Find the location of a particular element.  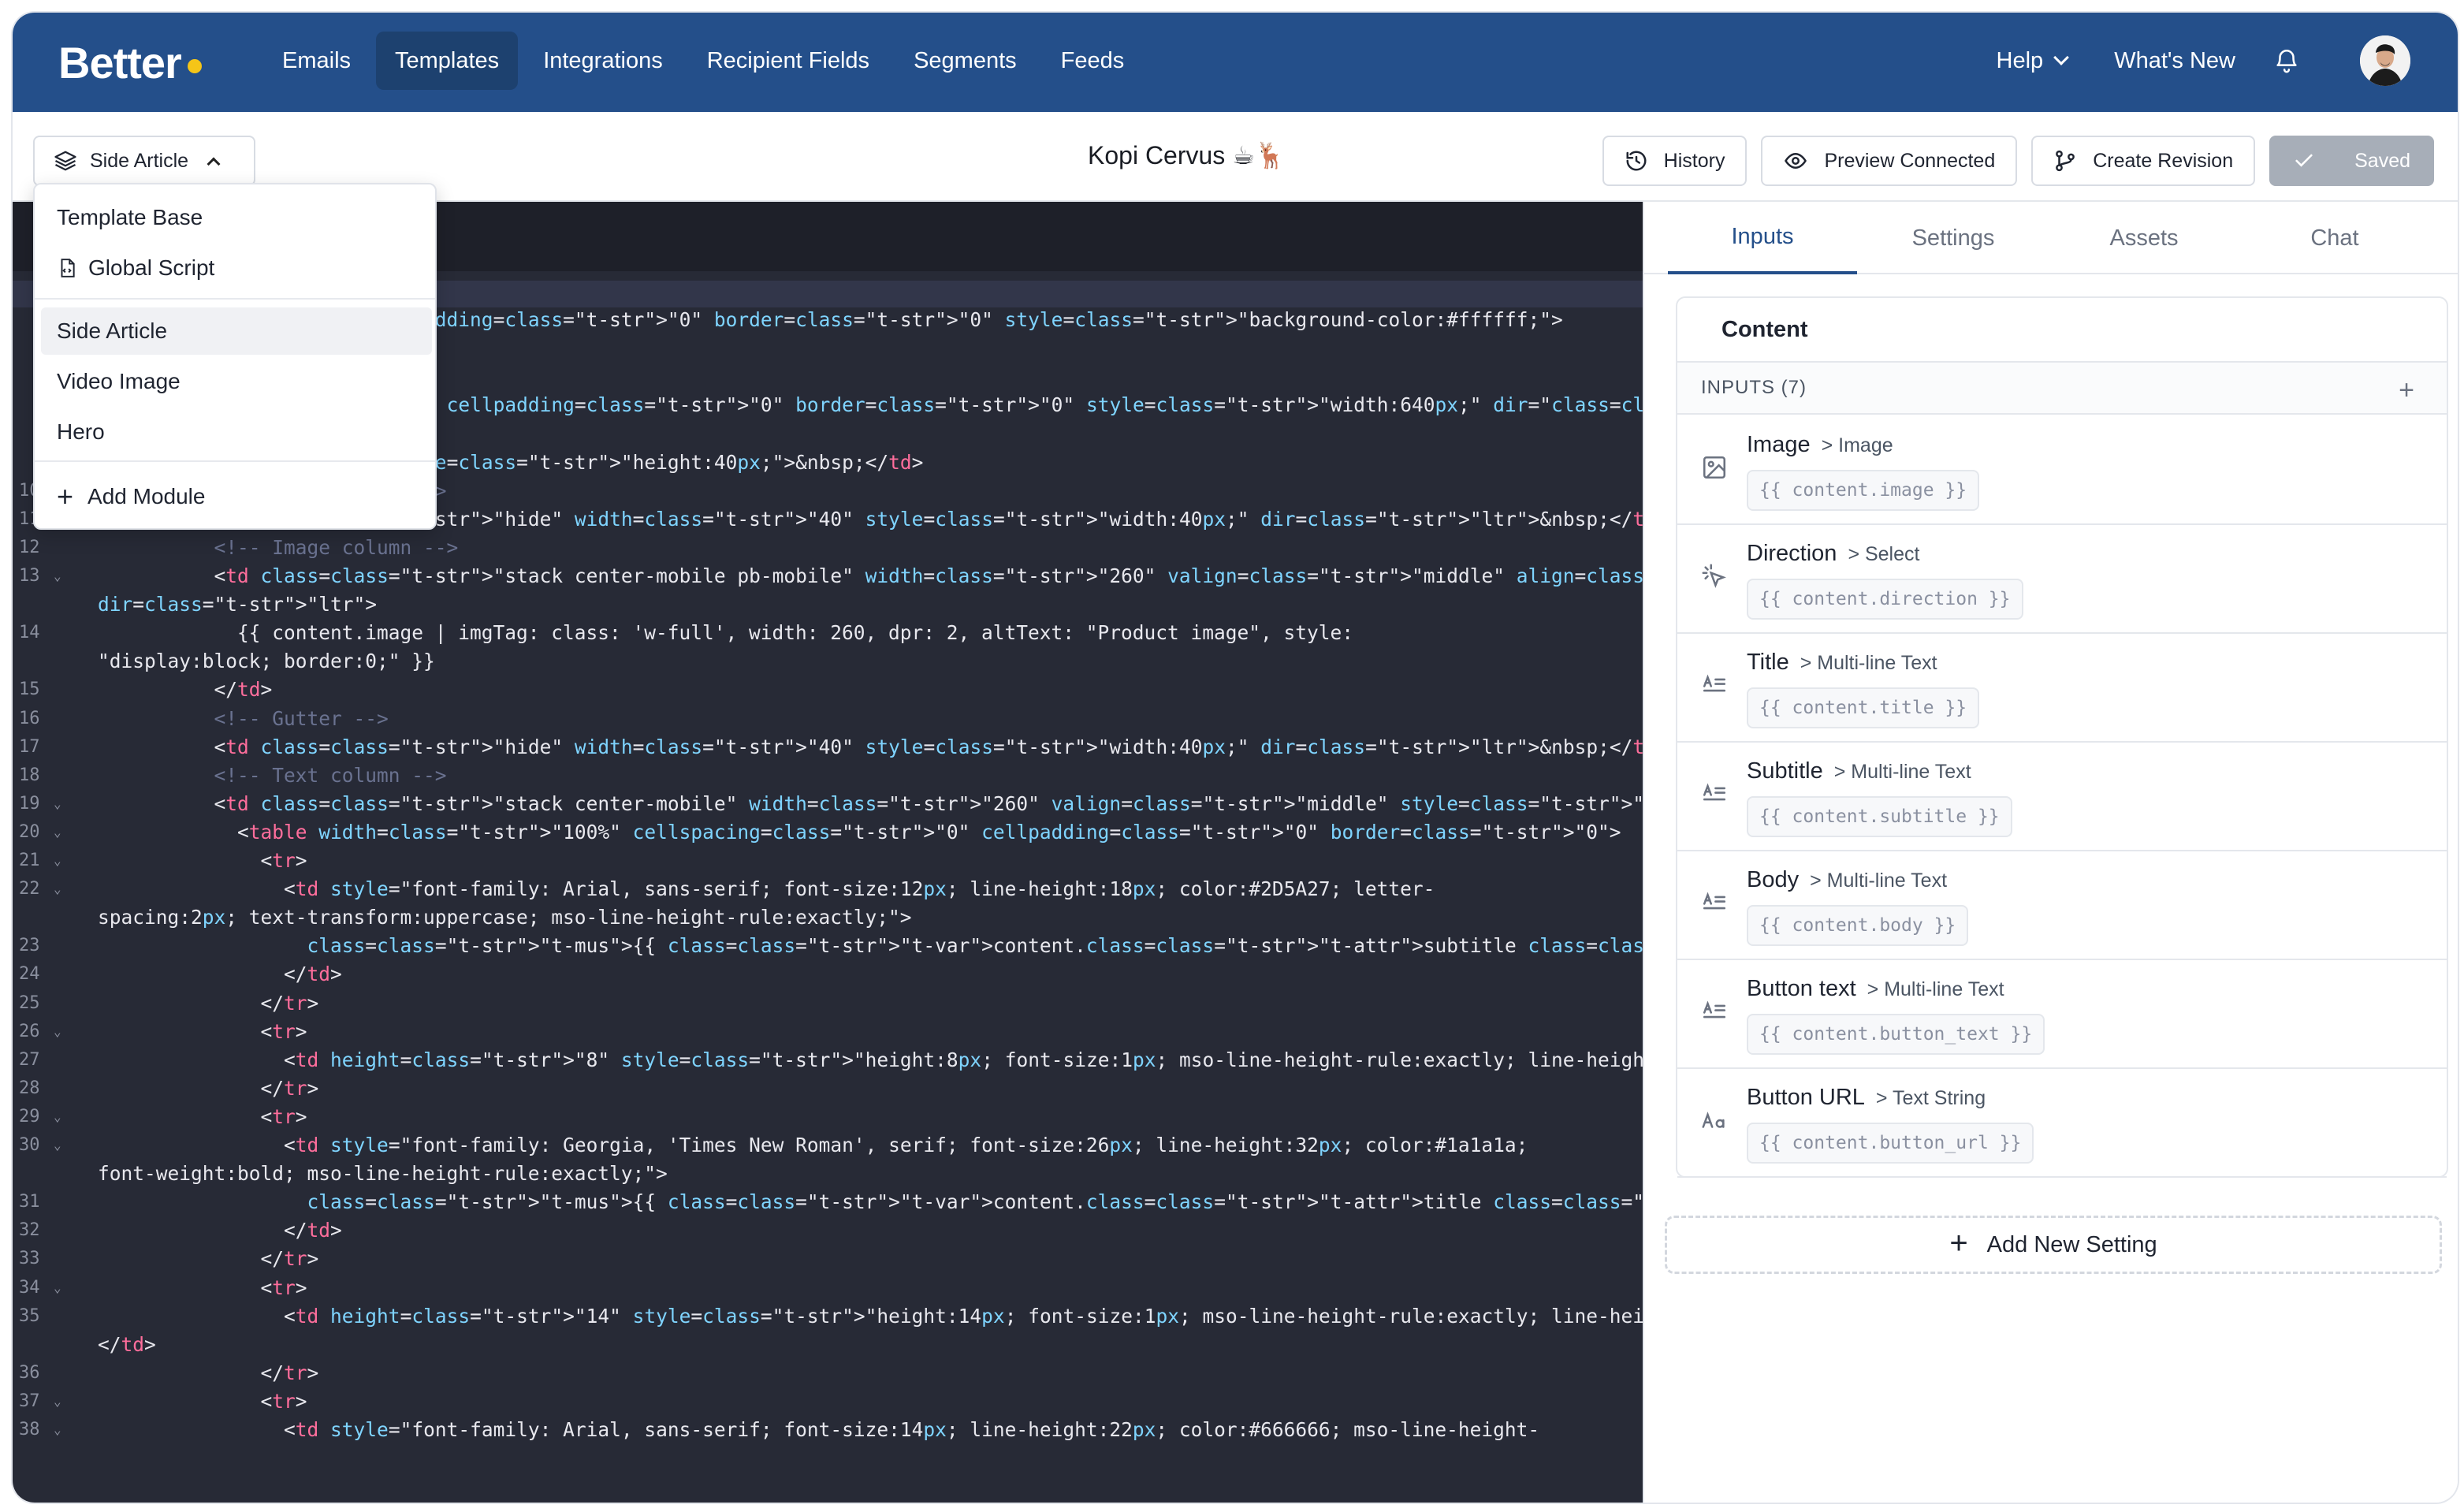

code-text: </td> is located at coordinates (220, 1231).